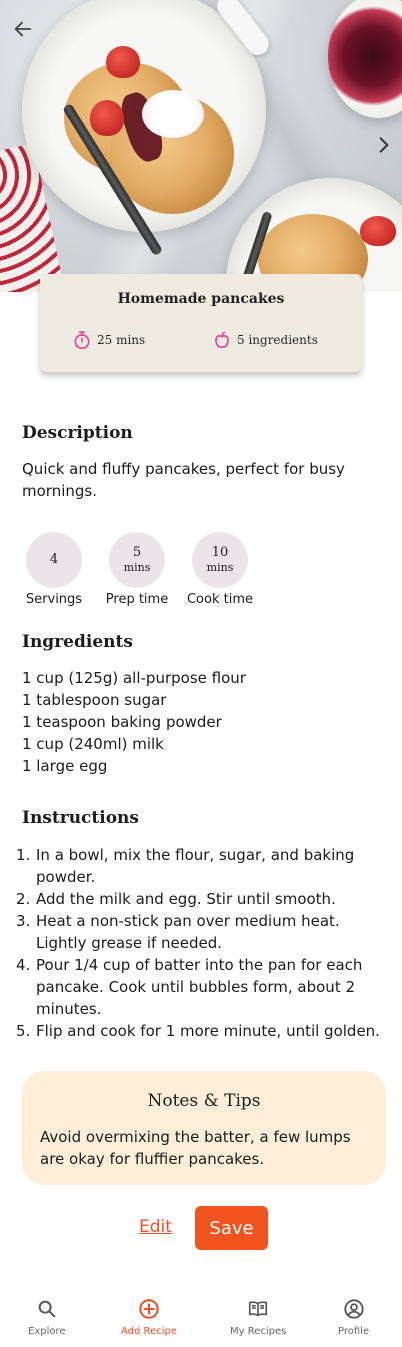 This screenshot has height=1347, width=402. I want to click on whipped-cream, so click(173, 114).